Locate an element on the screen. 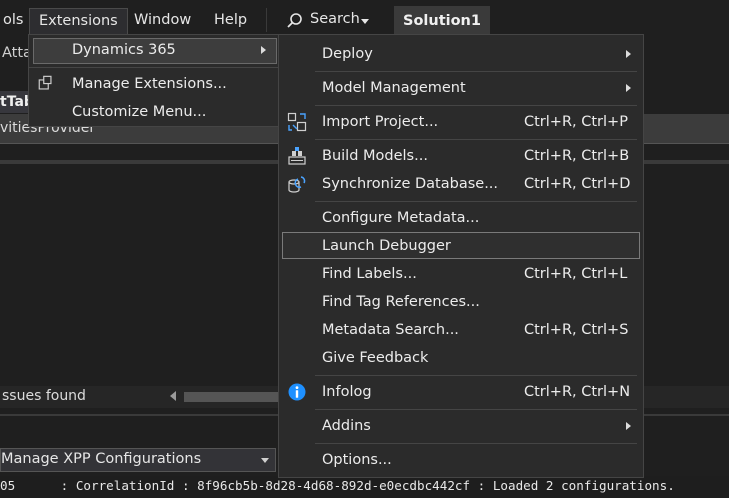 The height and width of the screenshot is (498, 729). output-source-select: Manage XPP Configurations is located at coordinates (138, 460).